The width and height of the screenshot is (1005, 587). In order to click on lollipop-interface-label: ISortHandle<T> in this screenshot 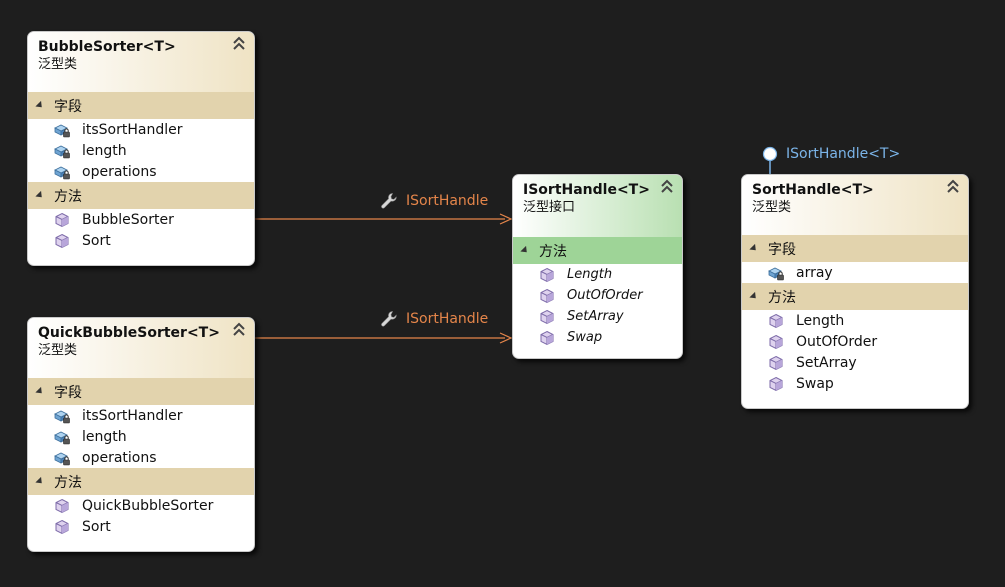, I will do `click(843, 154)`.